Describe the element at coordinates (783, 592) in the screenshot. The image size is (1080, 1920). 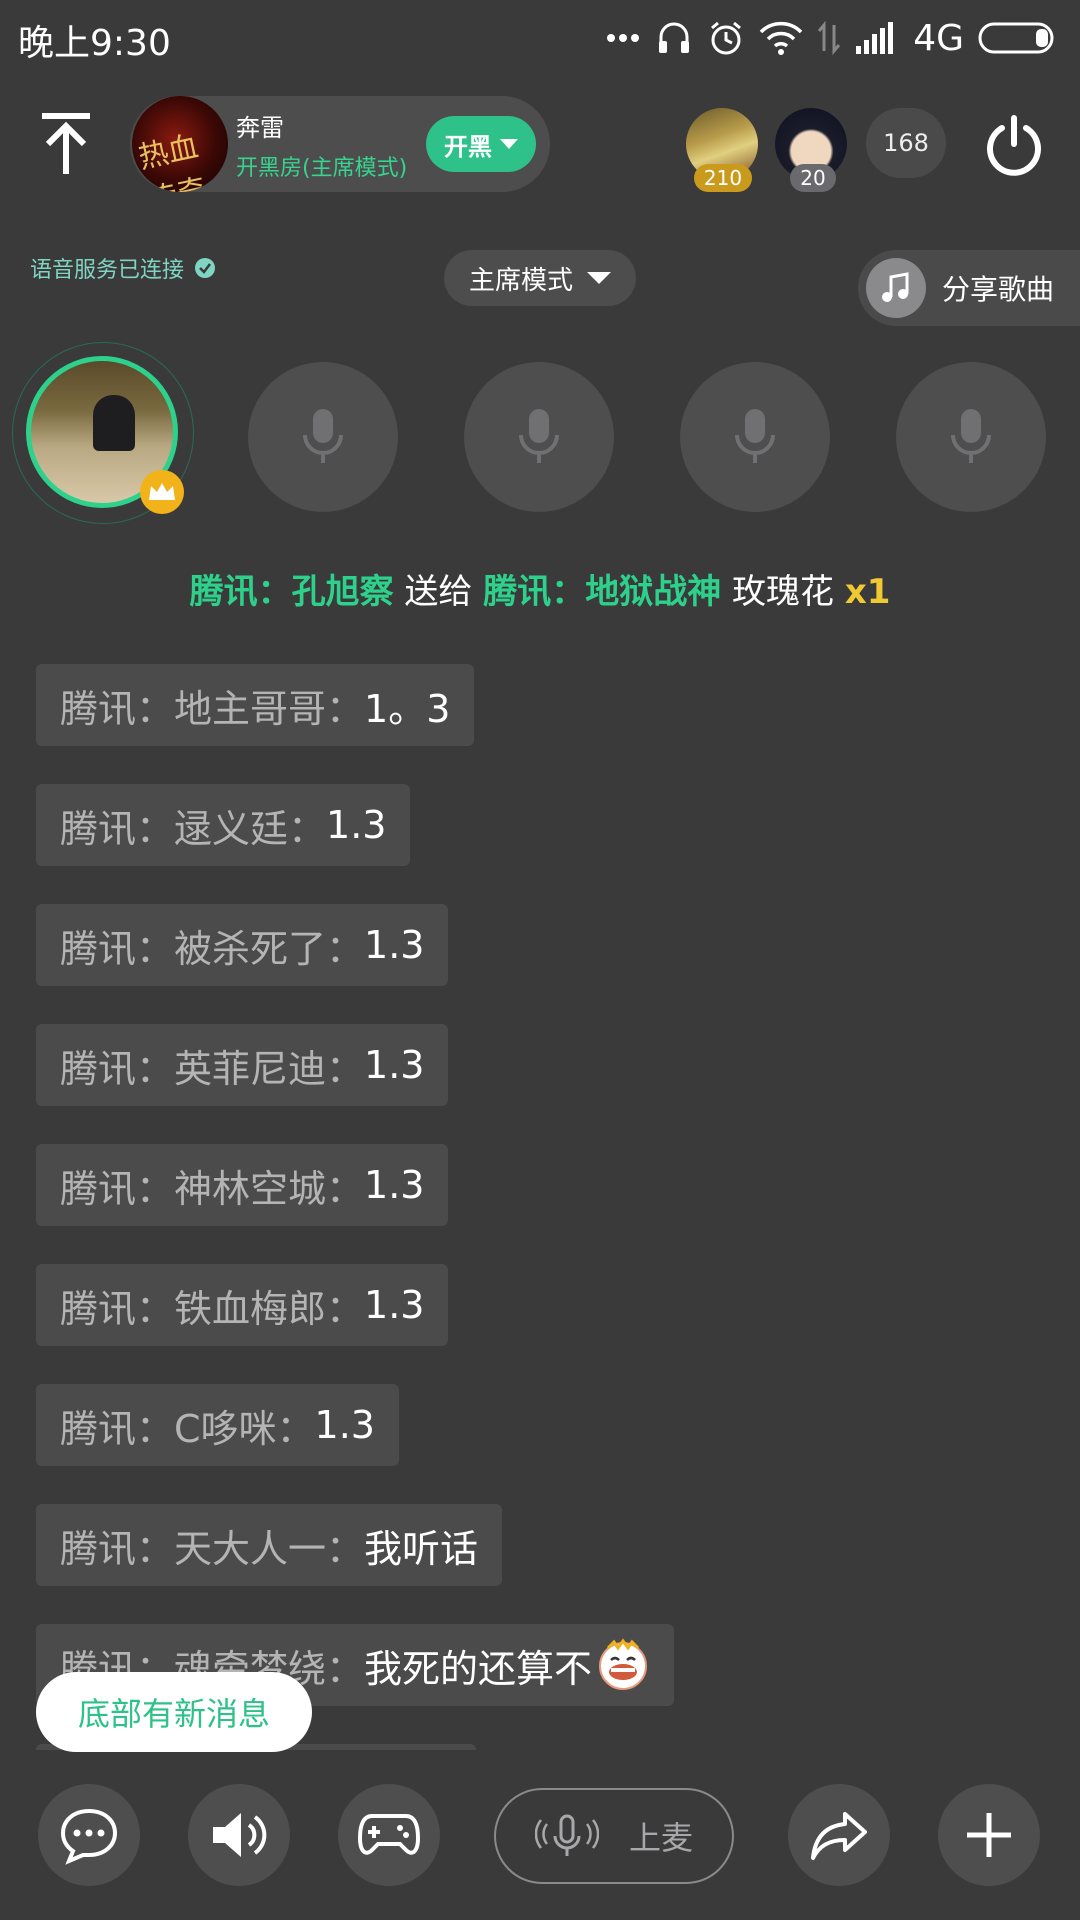
I see `gift-item: 玫瑰花` at that location.